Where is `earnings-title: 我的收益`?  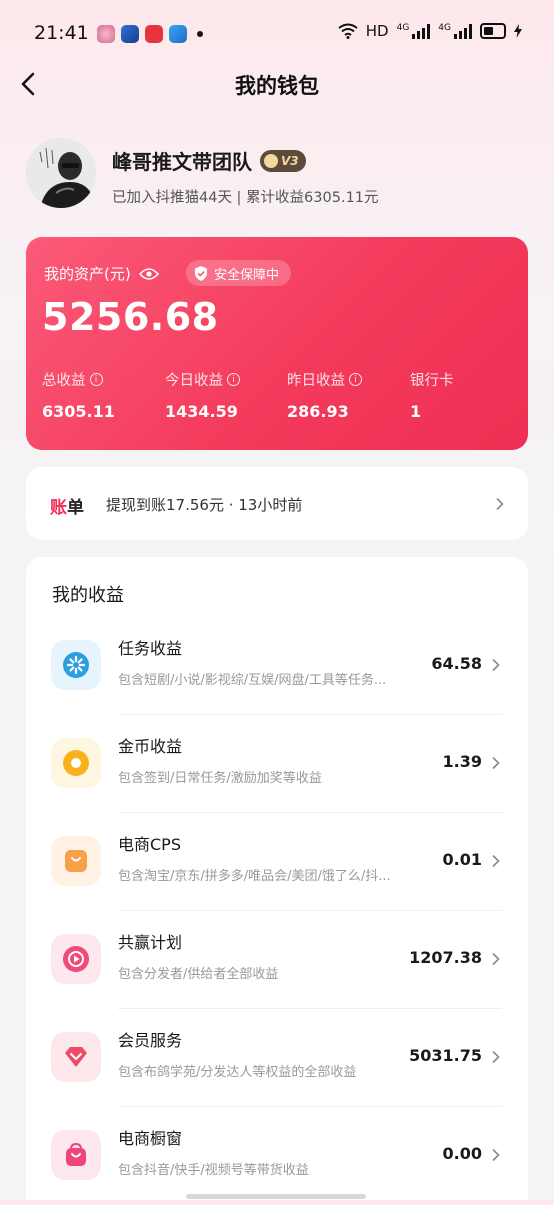
earnings-title: 我的收益 is located at coordinates (88, 595).